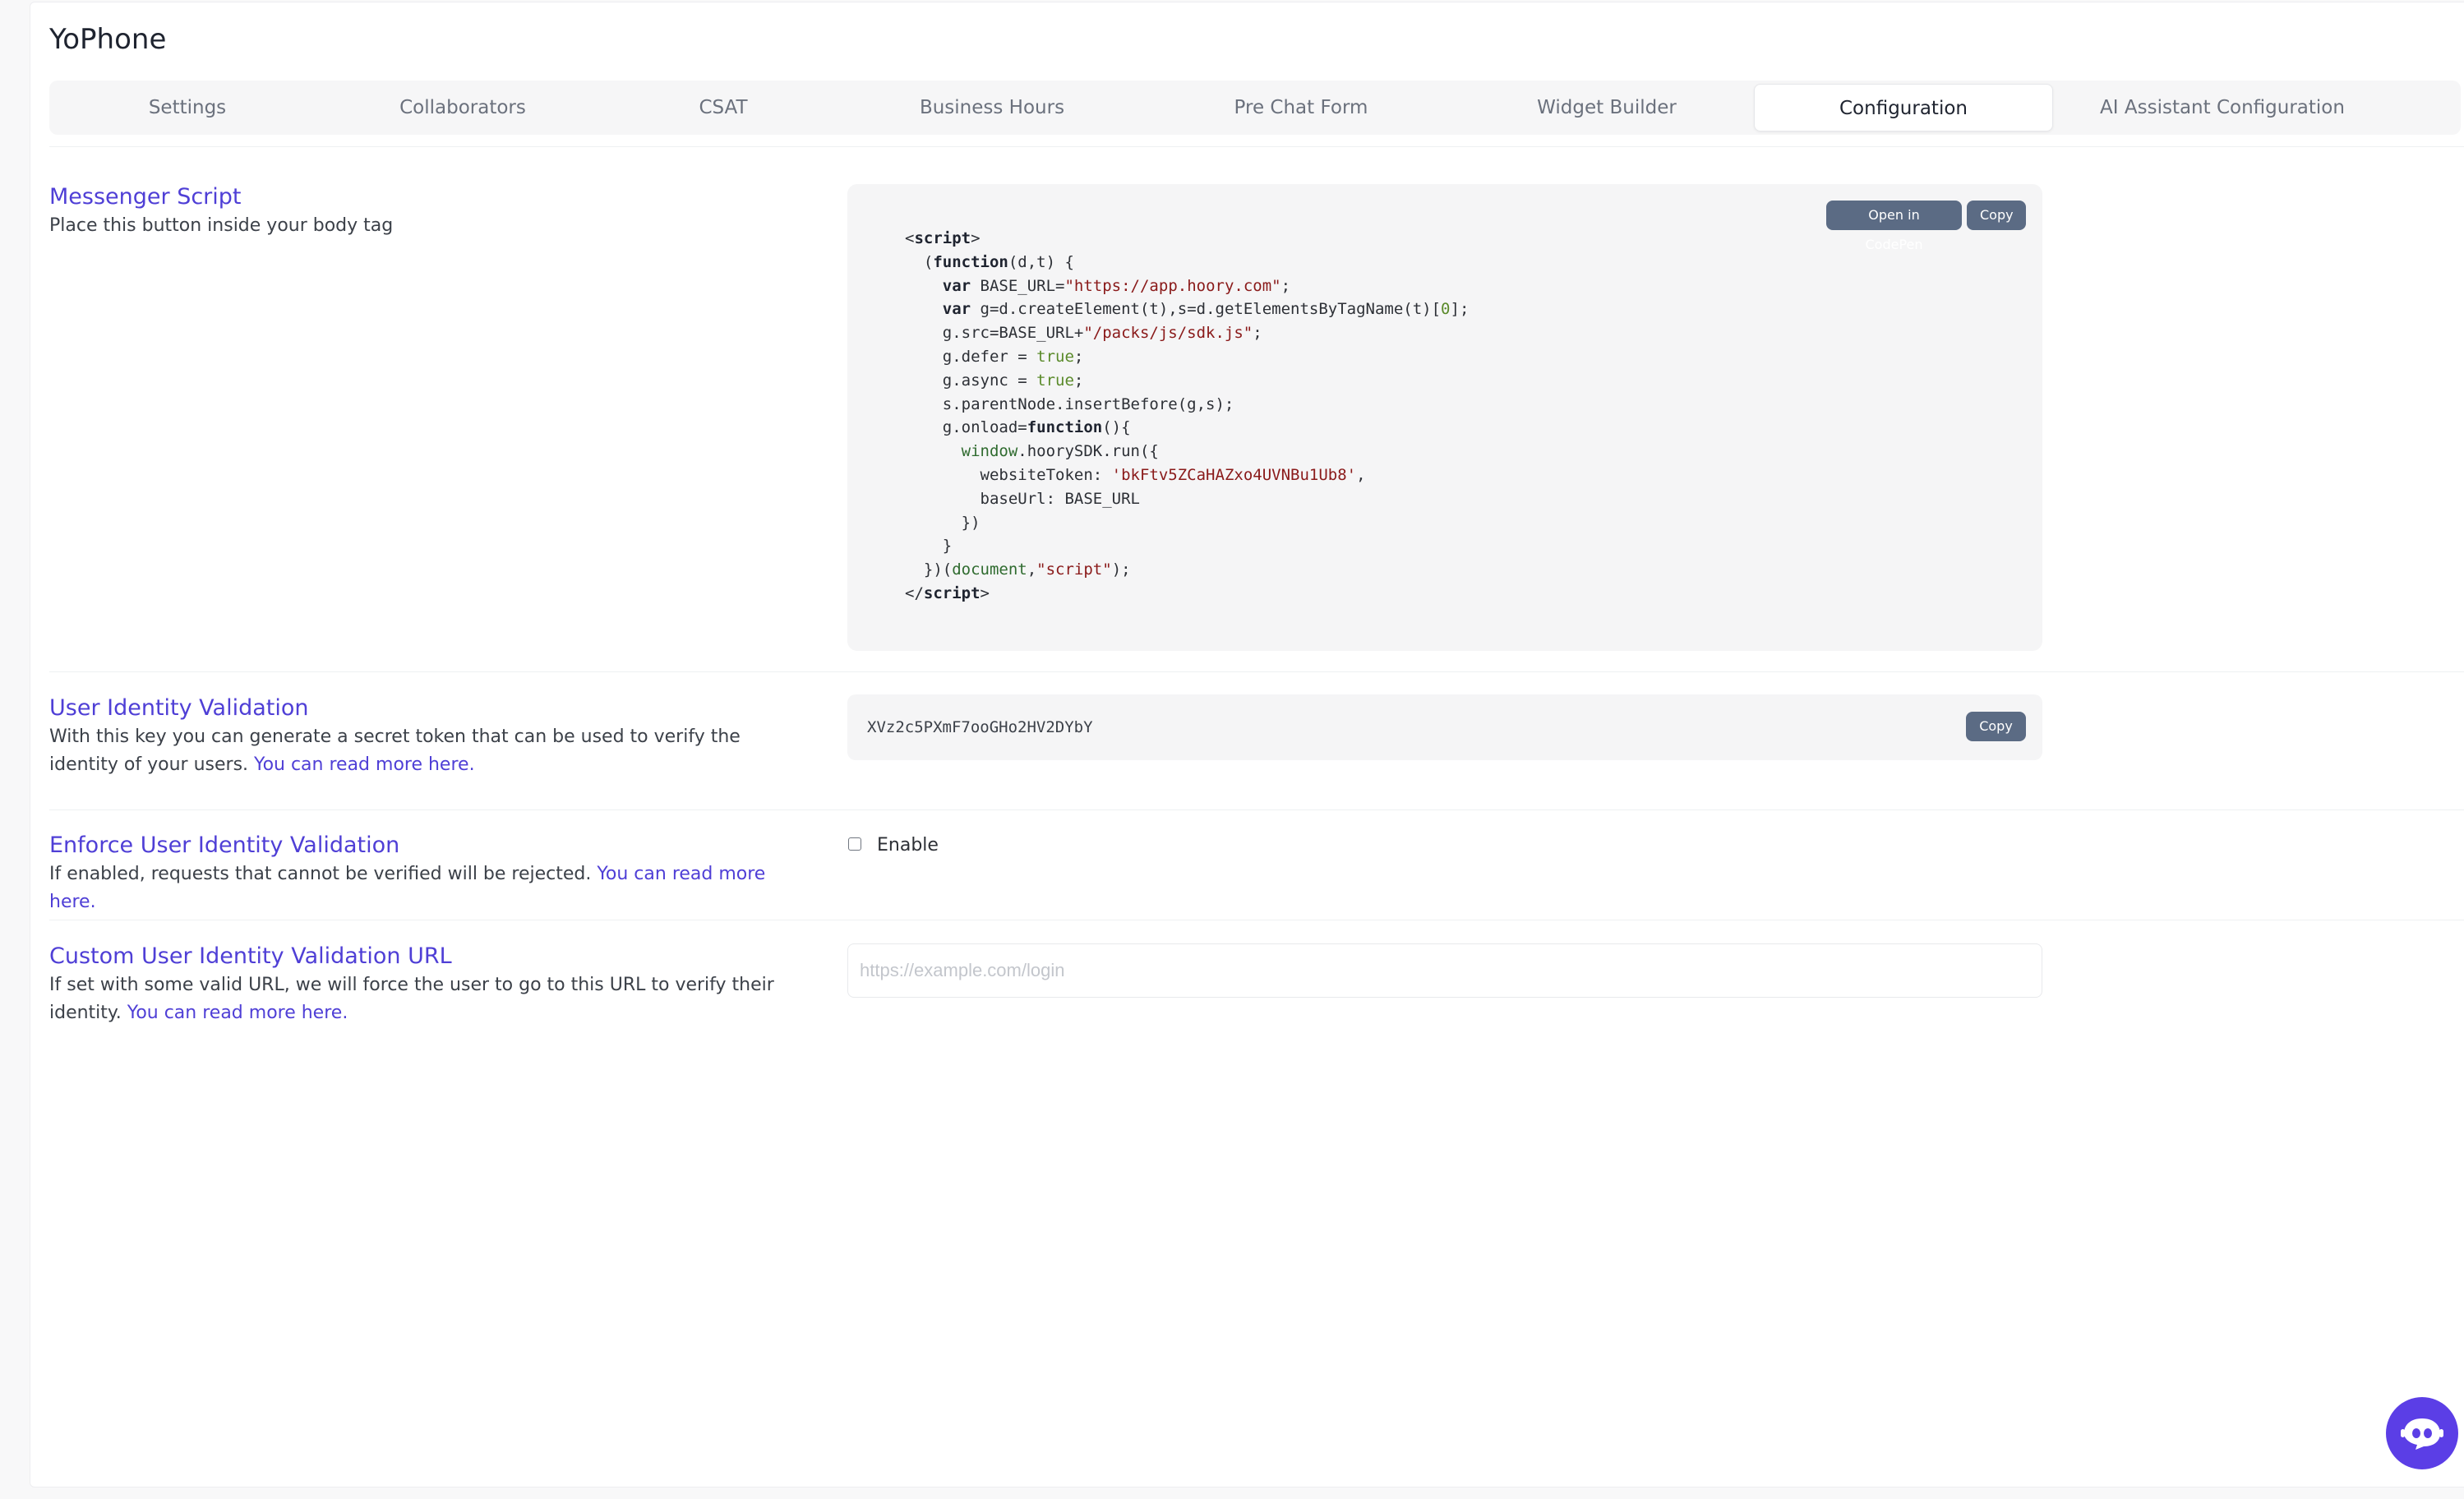 This screenshot has width=2464, height=1499. What do you see at coordinates (1168, 333) in the screenshot?
I see `code-sdk-path: "/packs/js/sdk.js"` at bounding box center [1168, 333].